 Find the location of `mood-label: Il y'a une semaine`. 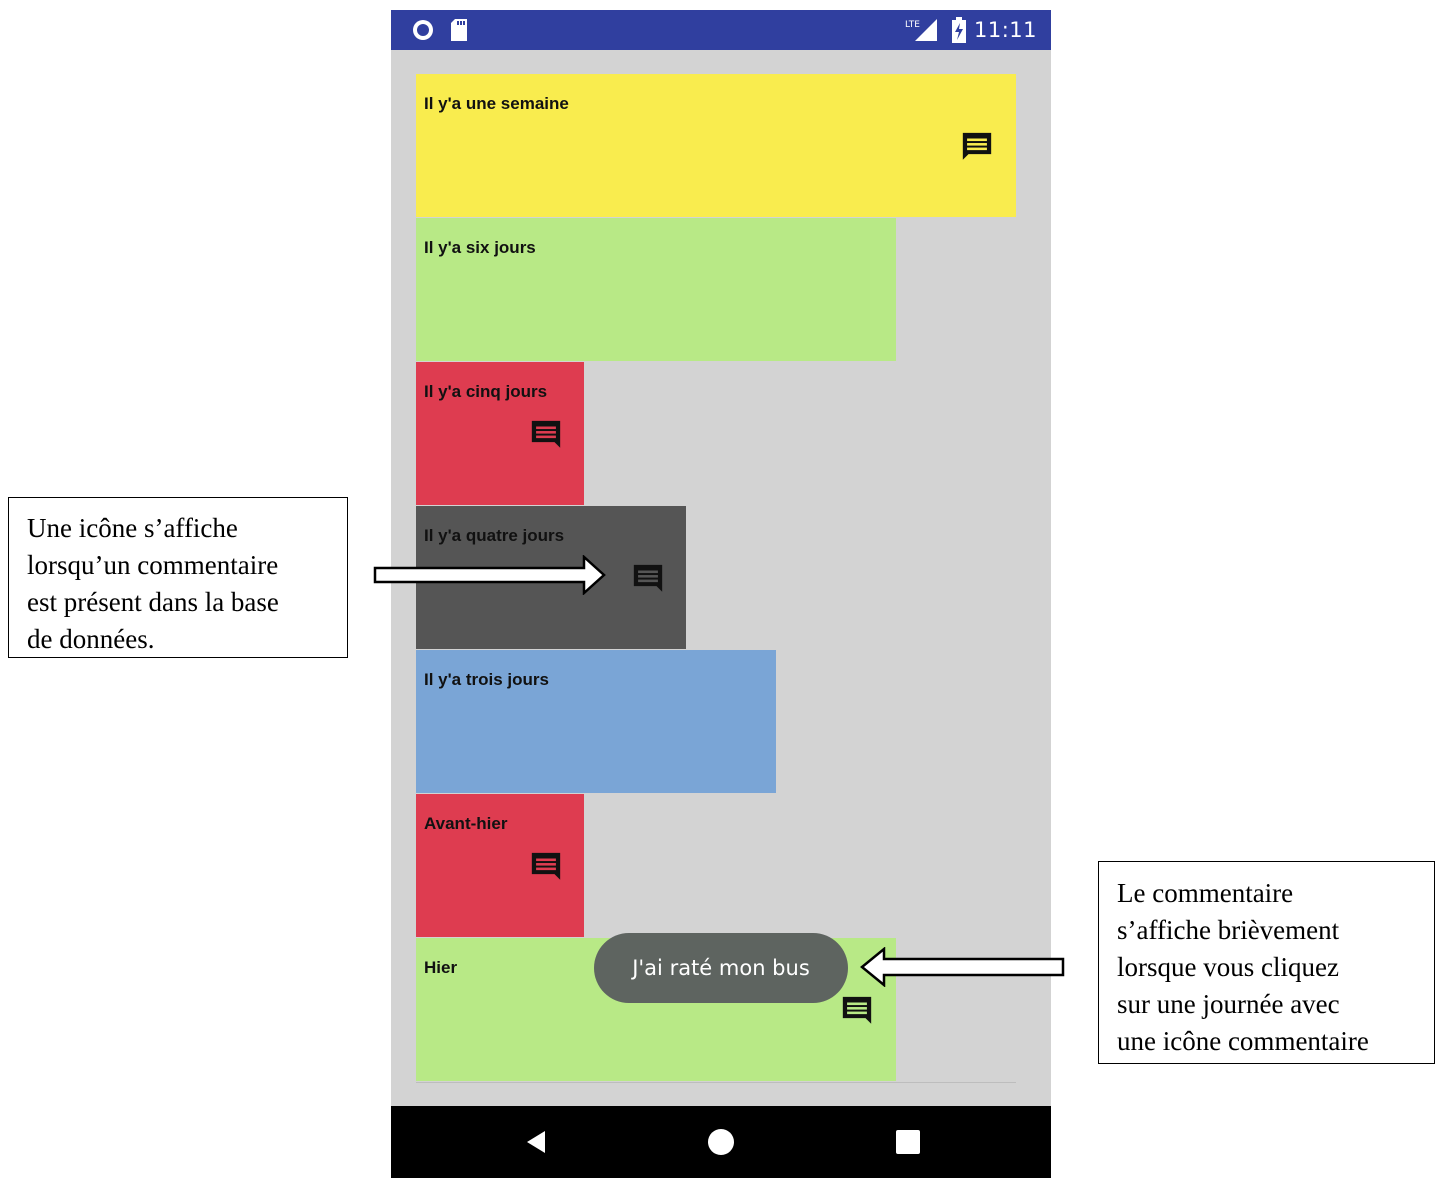

mood-label: Il y'a une semaine is located at coordinates (496, 103).